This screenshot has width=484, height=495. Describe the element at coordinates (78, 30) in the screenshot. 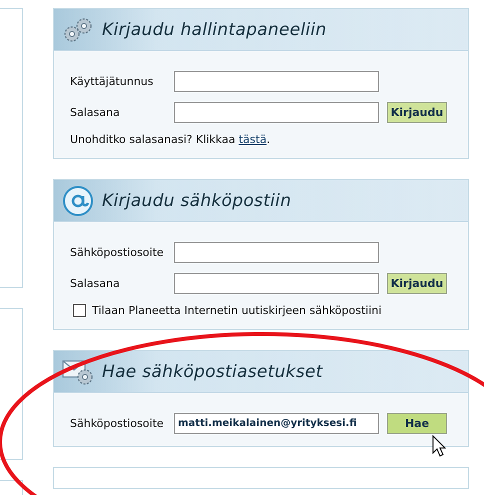

I see `gears-icon` at that location.